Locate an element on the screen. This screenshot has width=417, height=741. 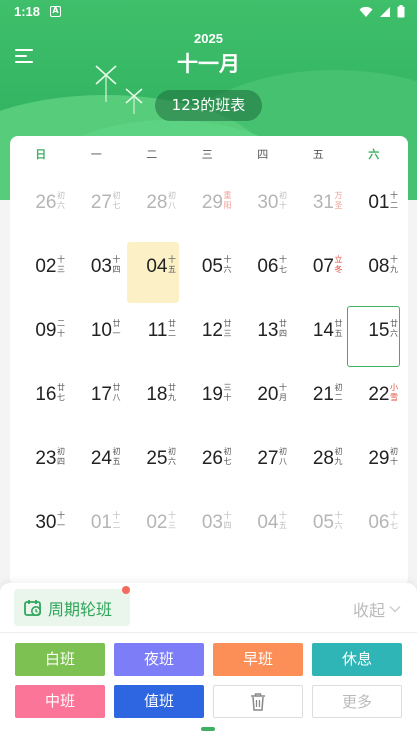
calendar-day-cell: 28 初八 is located at coordinates (152, 209).